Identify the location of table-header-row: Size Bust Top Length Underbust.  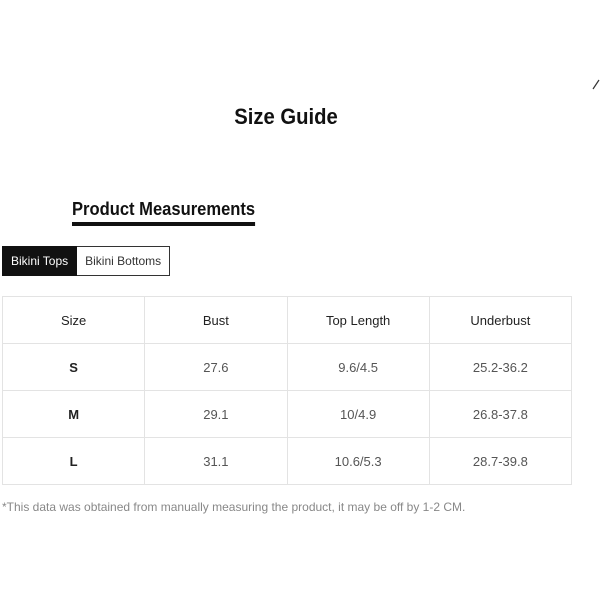
(287, 320).